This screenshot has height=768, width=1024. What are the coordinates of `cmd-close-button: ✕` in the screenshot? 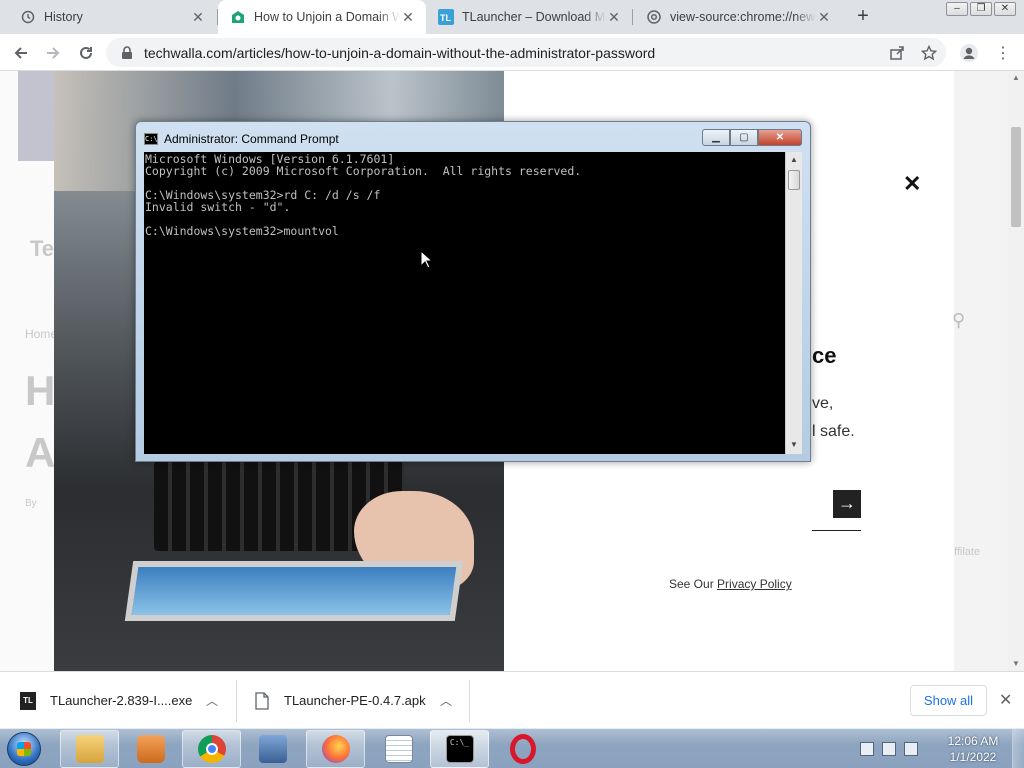 It's located at (780, 137).